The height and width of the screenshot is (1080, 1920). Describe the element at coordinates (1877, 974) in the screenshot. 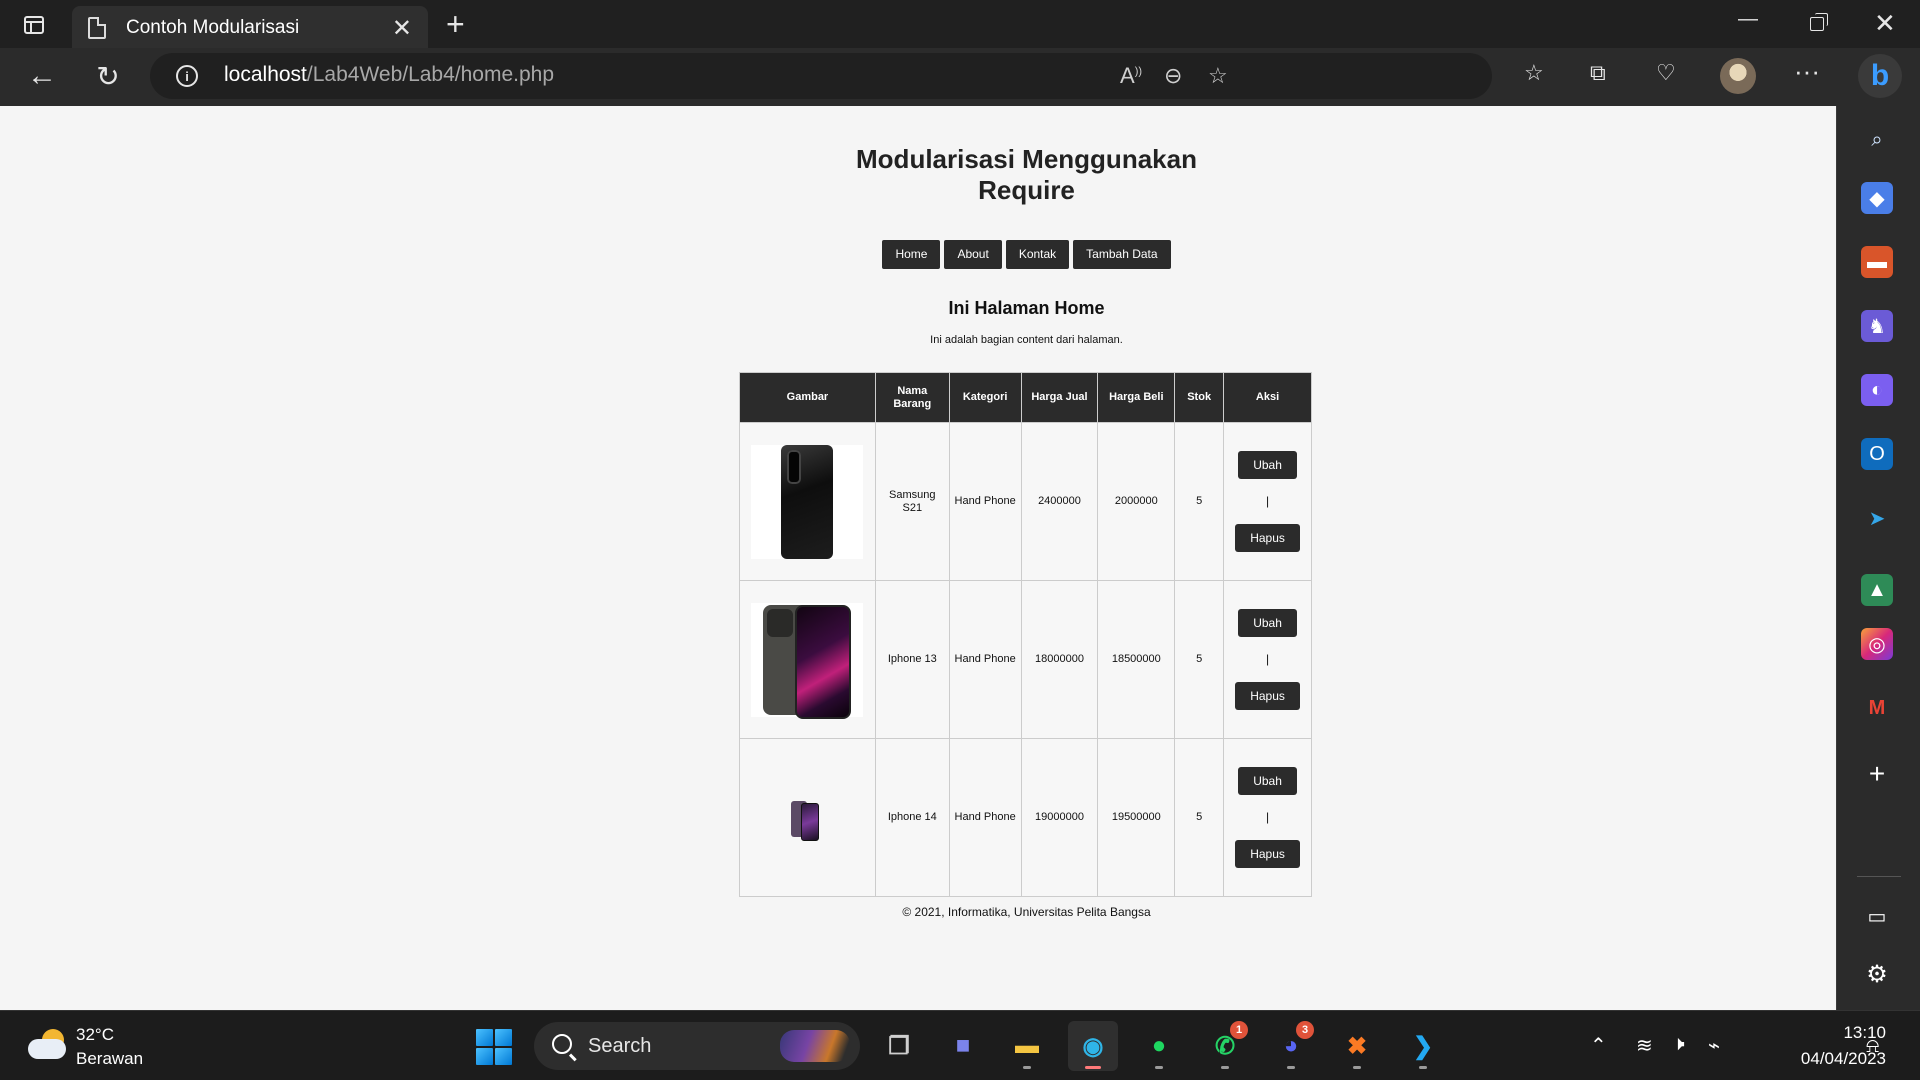

I see `settings-icon: ⚙` at that location.